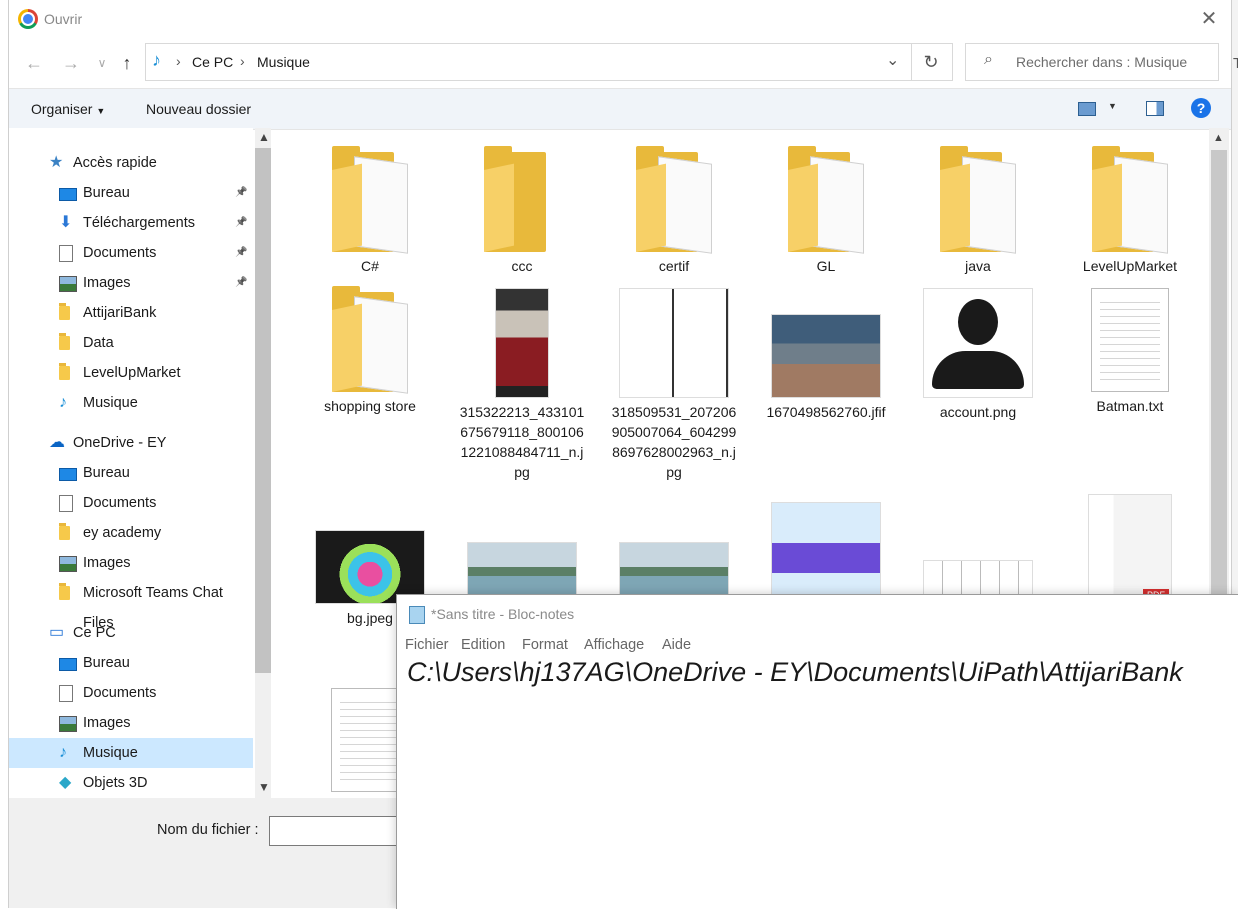 This screenshot has width=1238, height=909. Describe the element at coordinates (1155, 108) in the screenshot. I see `preview-pane-icon` at that location.